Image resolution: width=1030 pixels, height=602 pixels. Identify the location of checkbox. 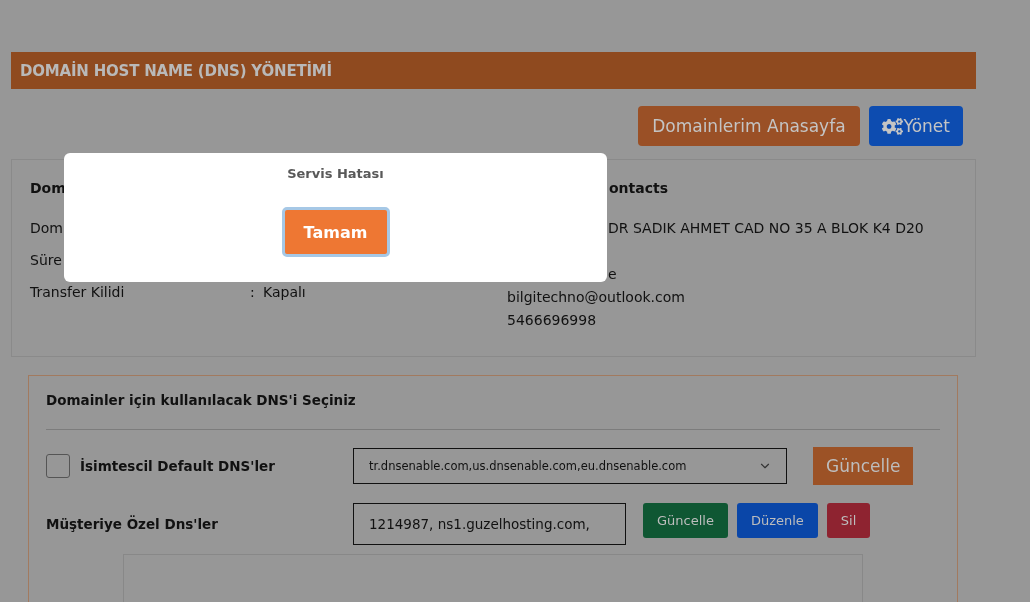
(58, 466).